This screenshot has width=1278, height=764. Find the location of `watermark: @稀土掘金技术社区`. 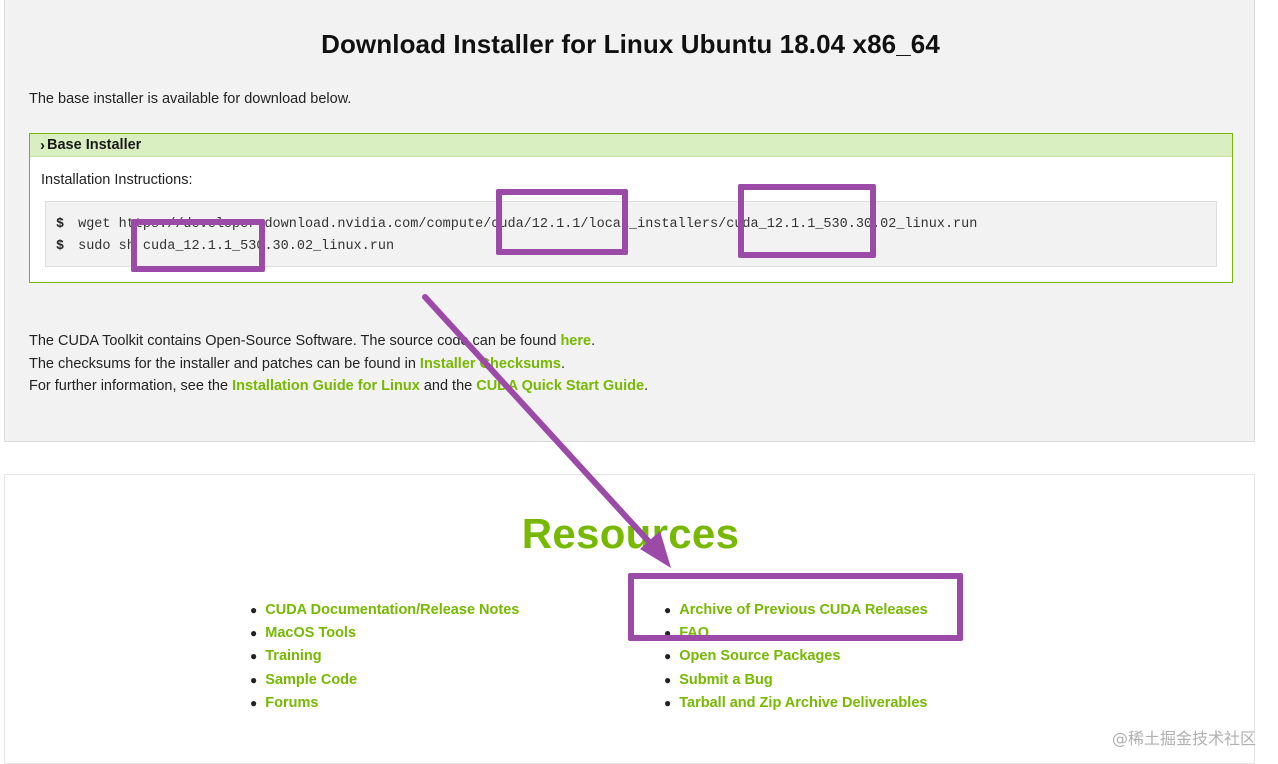

watermark: @稀土掘金技术社区 is located at coordinates (1184, 738).